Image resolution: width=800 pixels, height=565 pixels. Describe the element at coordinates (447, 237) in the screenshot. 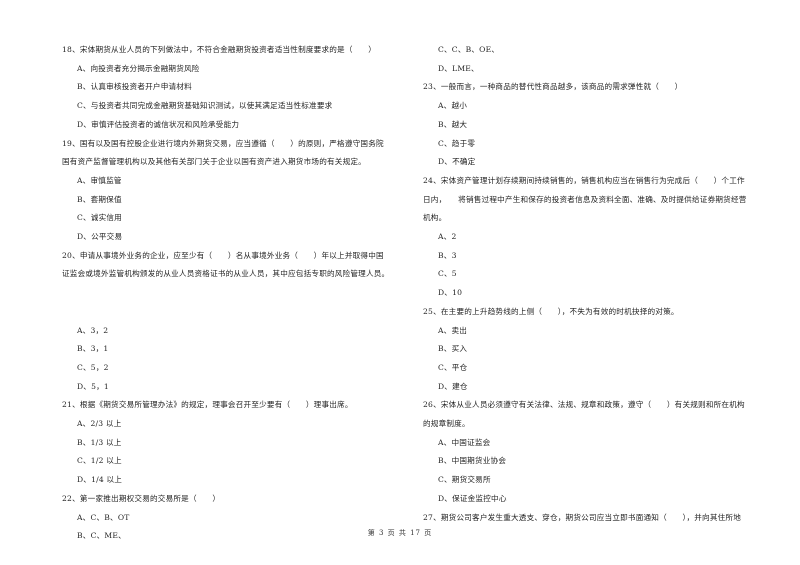

I see `option-a: A、2` at that location.